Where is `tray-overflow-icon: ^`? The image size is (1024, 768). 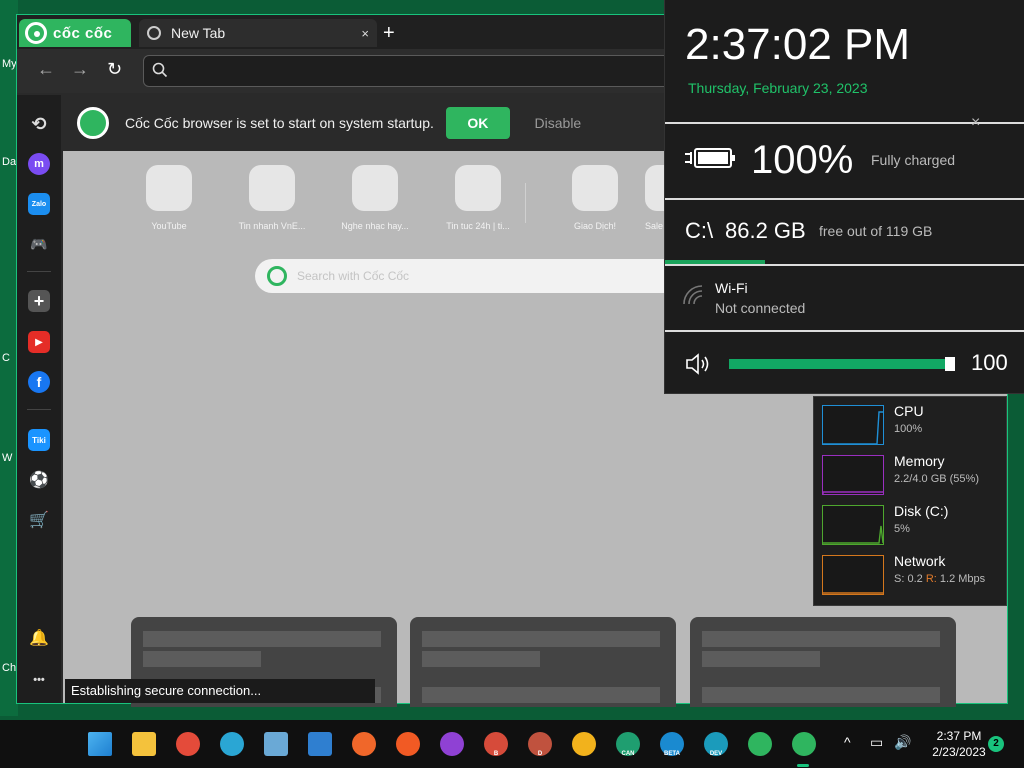
tray-overflow-icon: ^ is located at coordinates (847, 742).